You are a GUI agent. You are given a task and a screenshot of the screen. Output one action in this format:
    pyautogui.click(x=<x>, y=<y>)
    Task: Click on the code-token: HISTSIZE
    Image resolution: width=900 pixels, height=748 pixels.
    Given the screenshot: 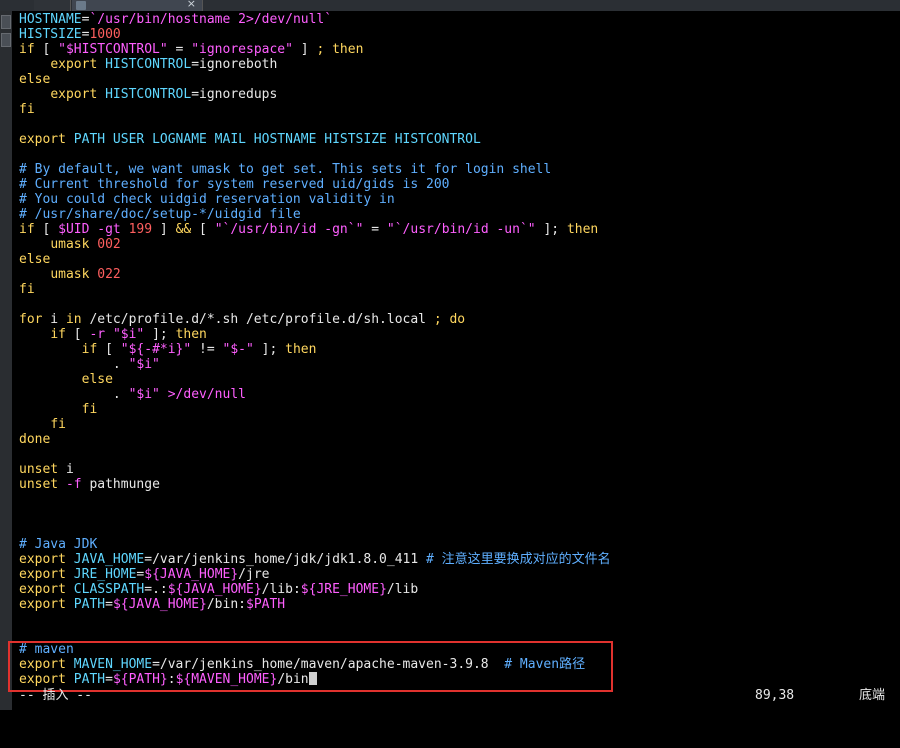 What is the action you would take?
    pyautogui.click(x=50, y=34)
    